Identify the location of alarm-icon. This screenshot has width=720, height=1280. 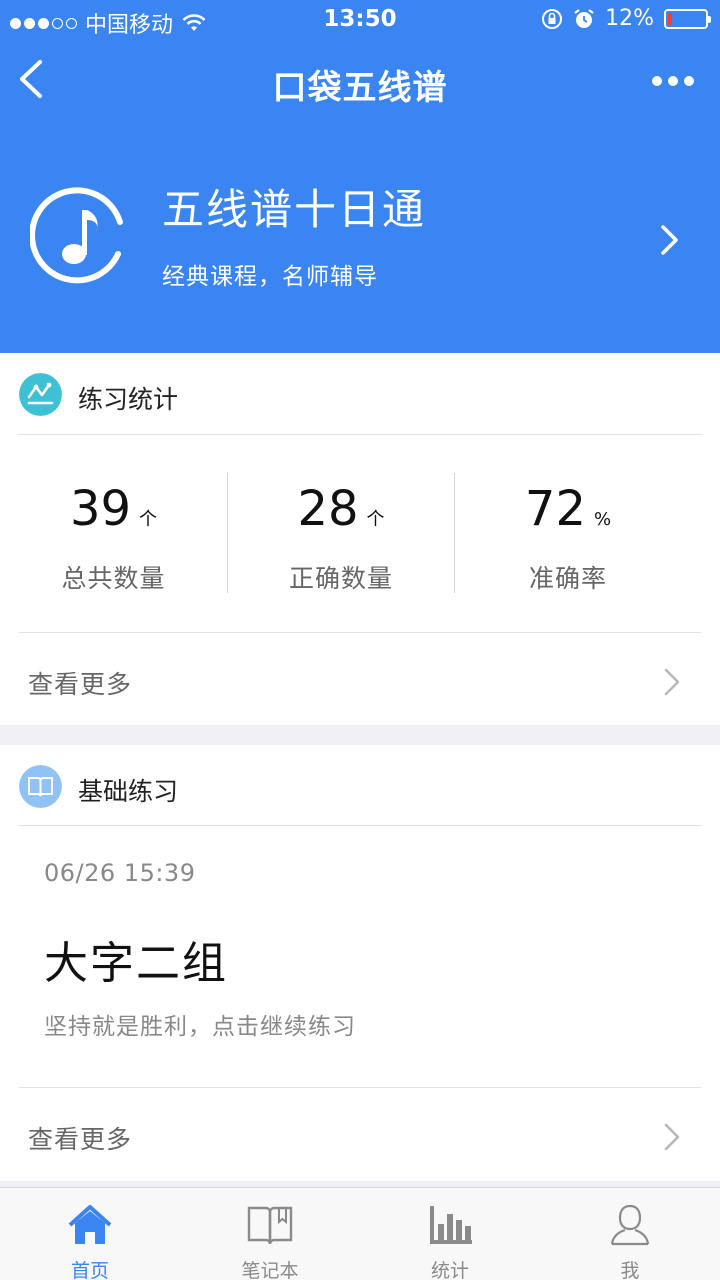
(584, 18).